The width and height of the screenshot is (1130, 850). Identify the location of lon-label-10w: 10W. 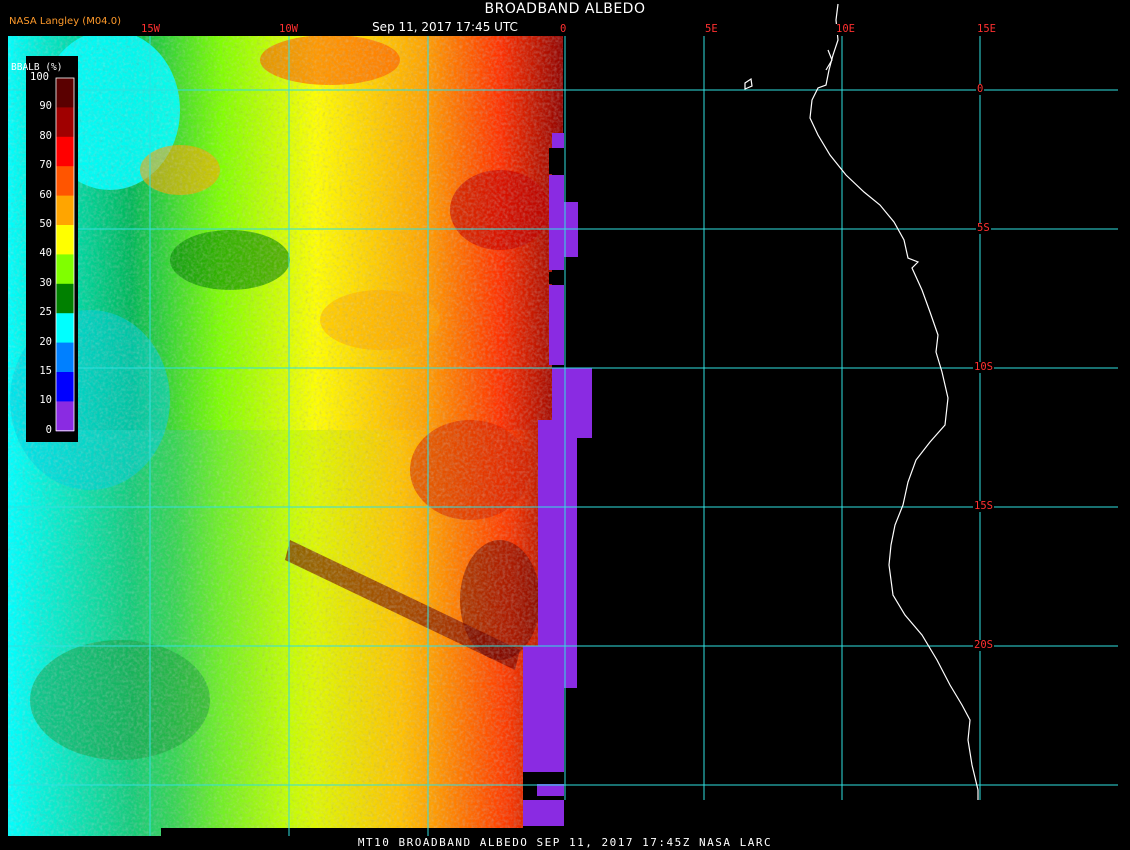
(288, 29).